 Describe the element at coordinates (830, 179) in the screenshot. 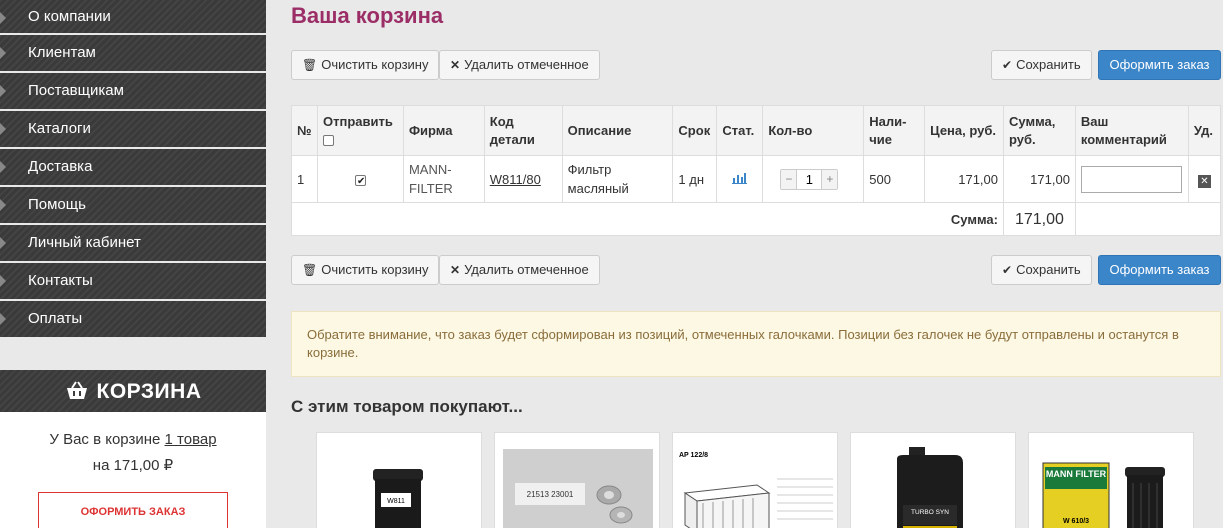

I see `qty-increment-button: +` at that location.